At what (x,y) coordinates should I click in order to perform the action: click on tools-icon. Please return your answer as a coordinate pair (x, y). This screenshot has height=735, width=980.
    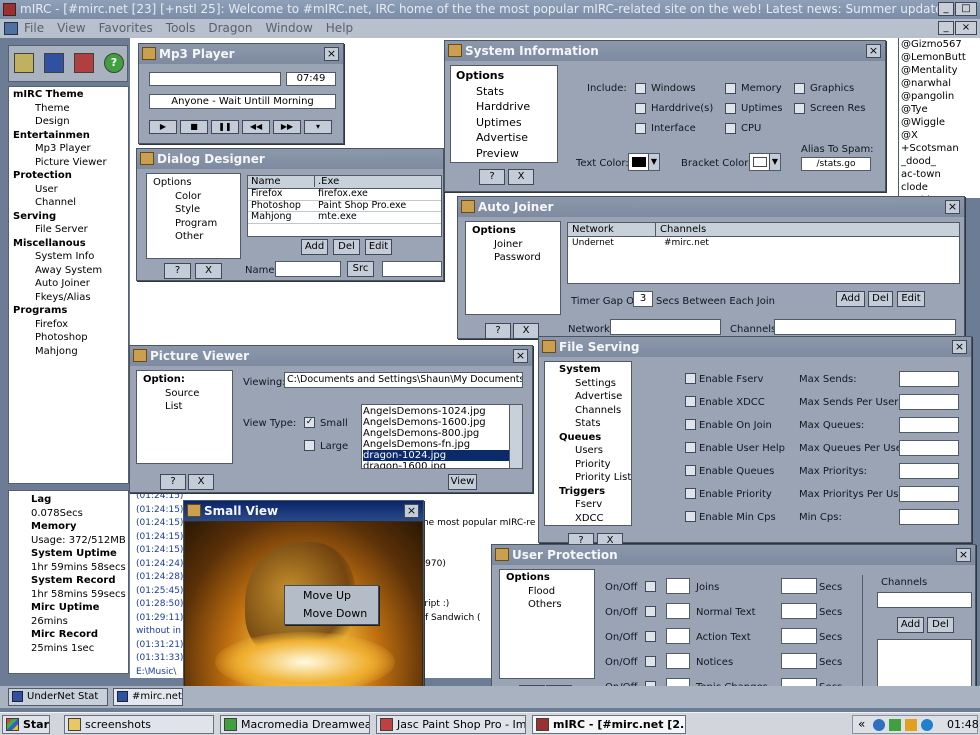
    Looking at the image, I should click on (84, 63).